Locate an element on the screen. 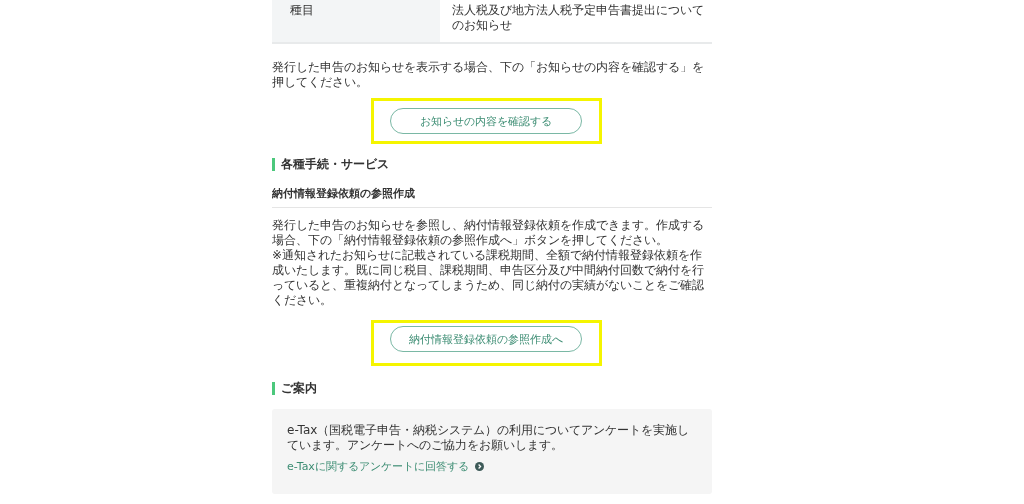 The height and width of the screenshot is (504, 1024). subsection-heading: 納付情報登録依頼の参照作成 is located at coordinates (492, 197).